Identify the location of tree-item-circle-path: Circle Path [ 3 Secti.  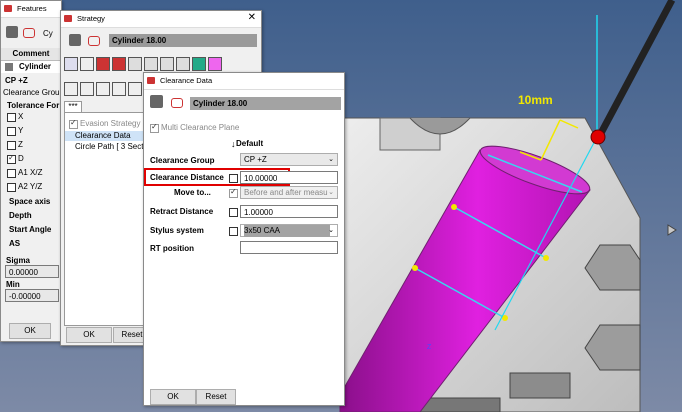
(105, 147).